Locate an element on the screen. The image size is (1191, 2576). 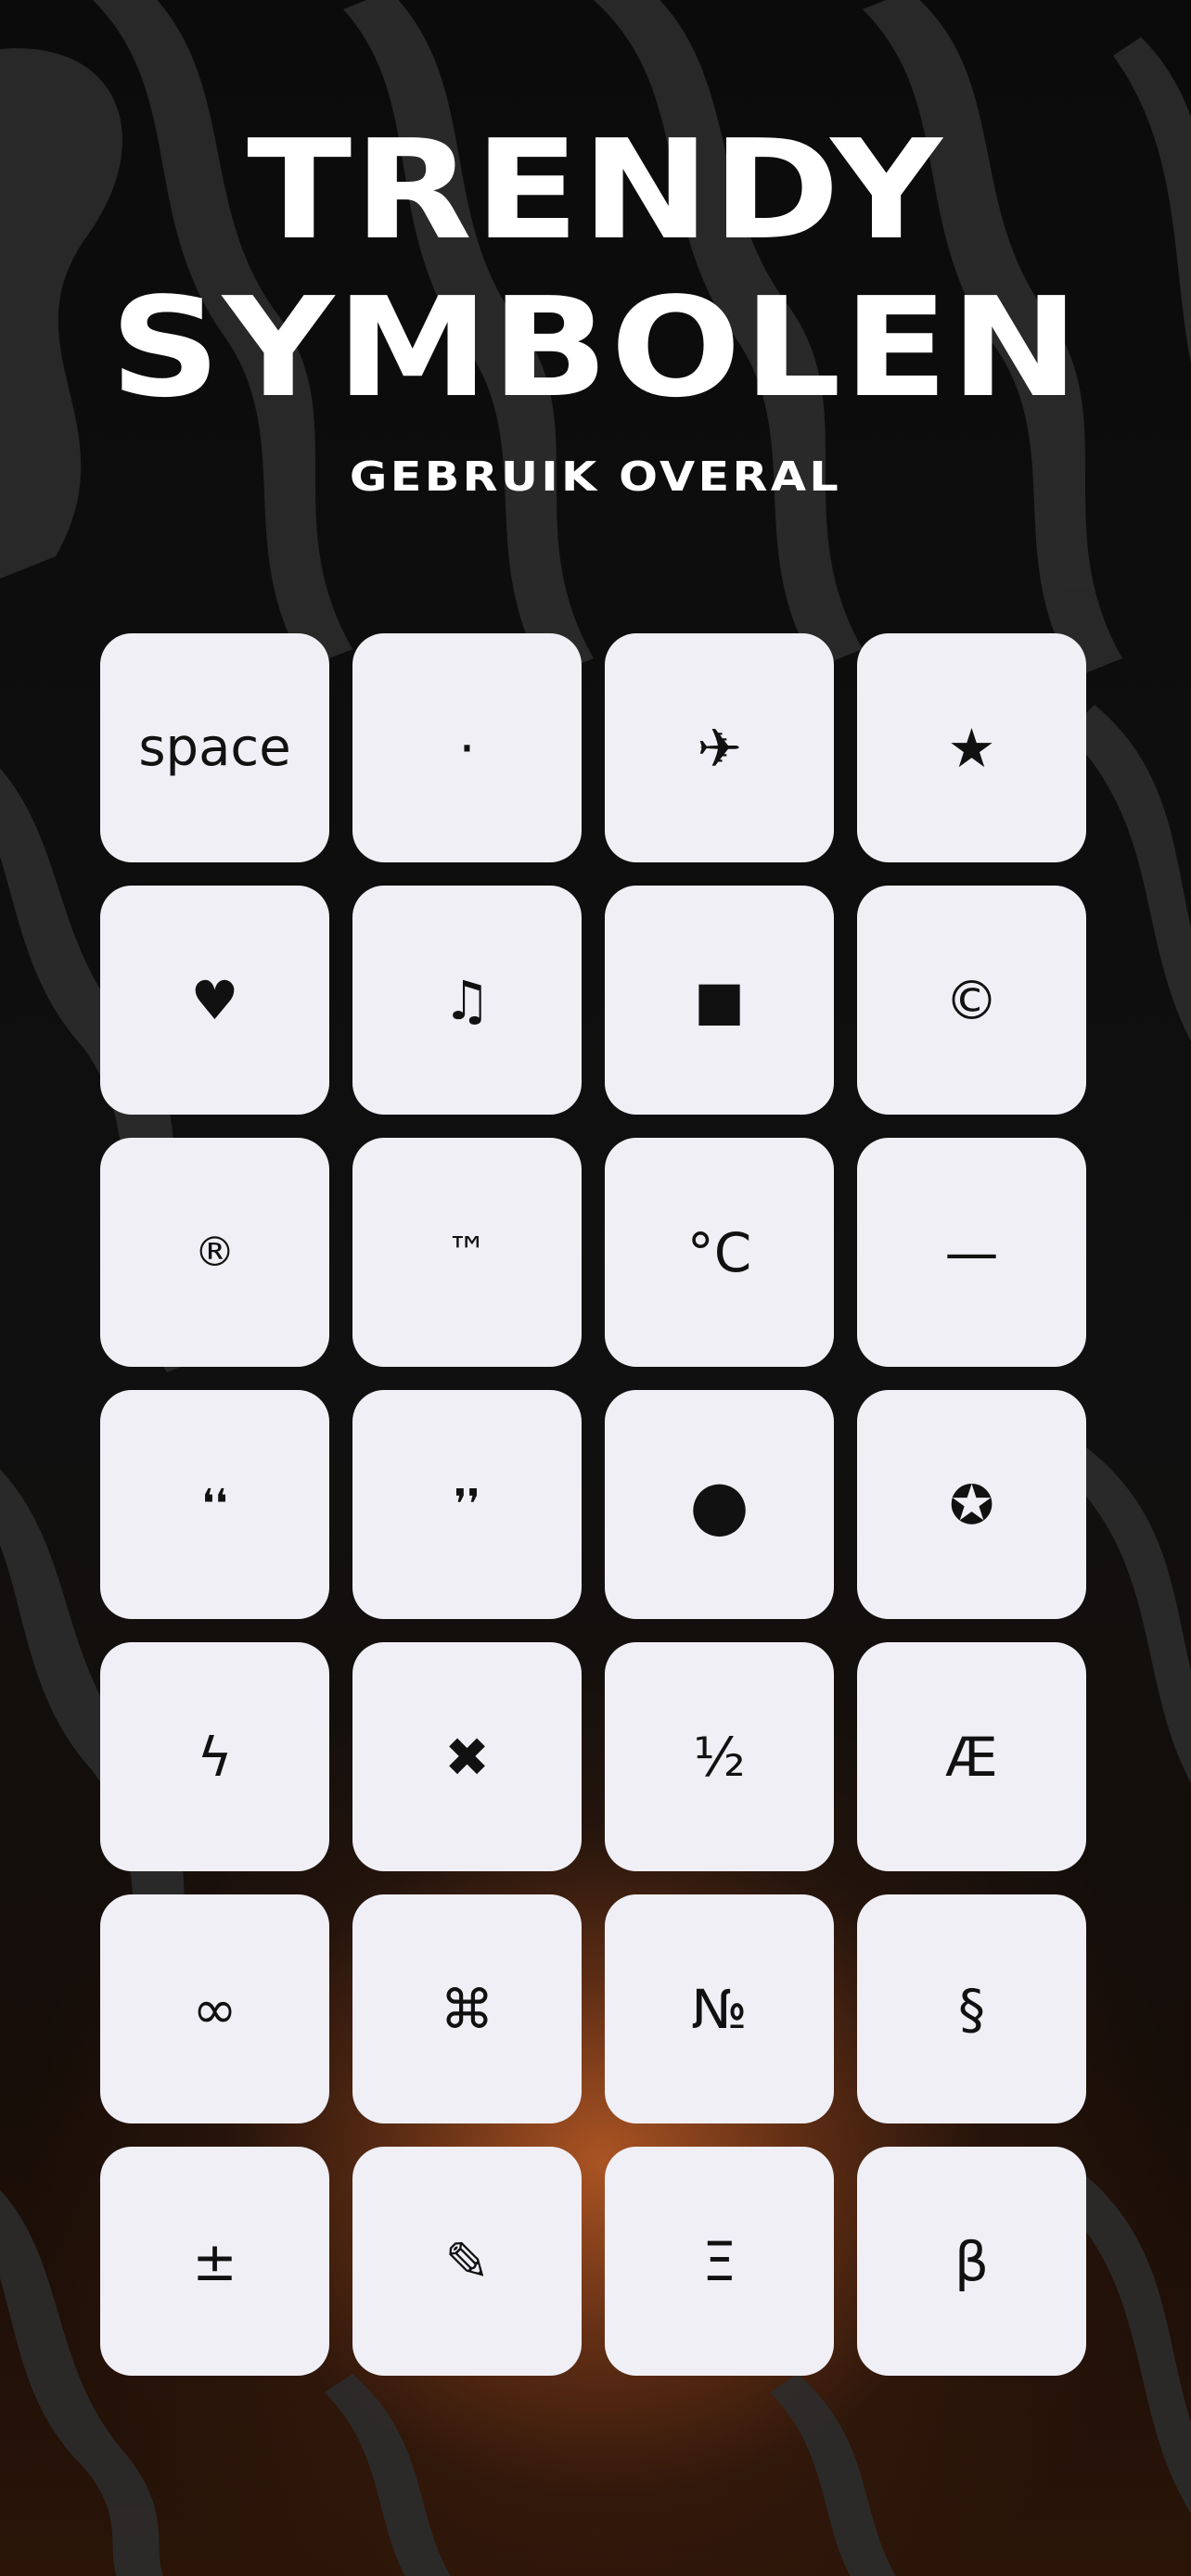
page-title-line-2: SYMBOLEN is located at coordinates (595, 348).